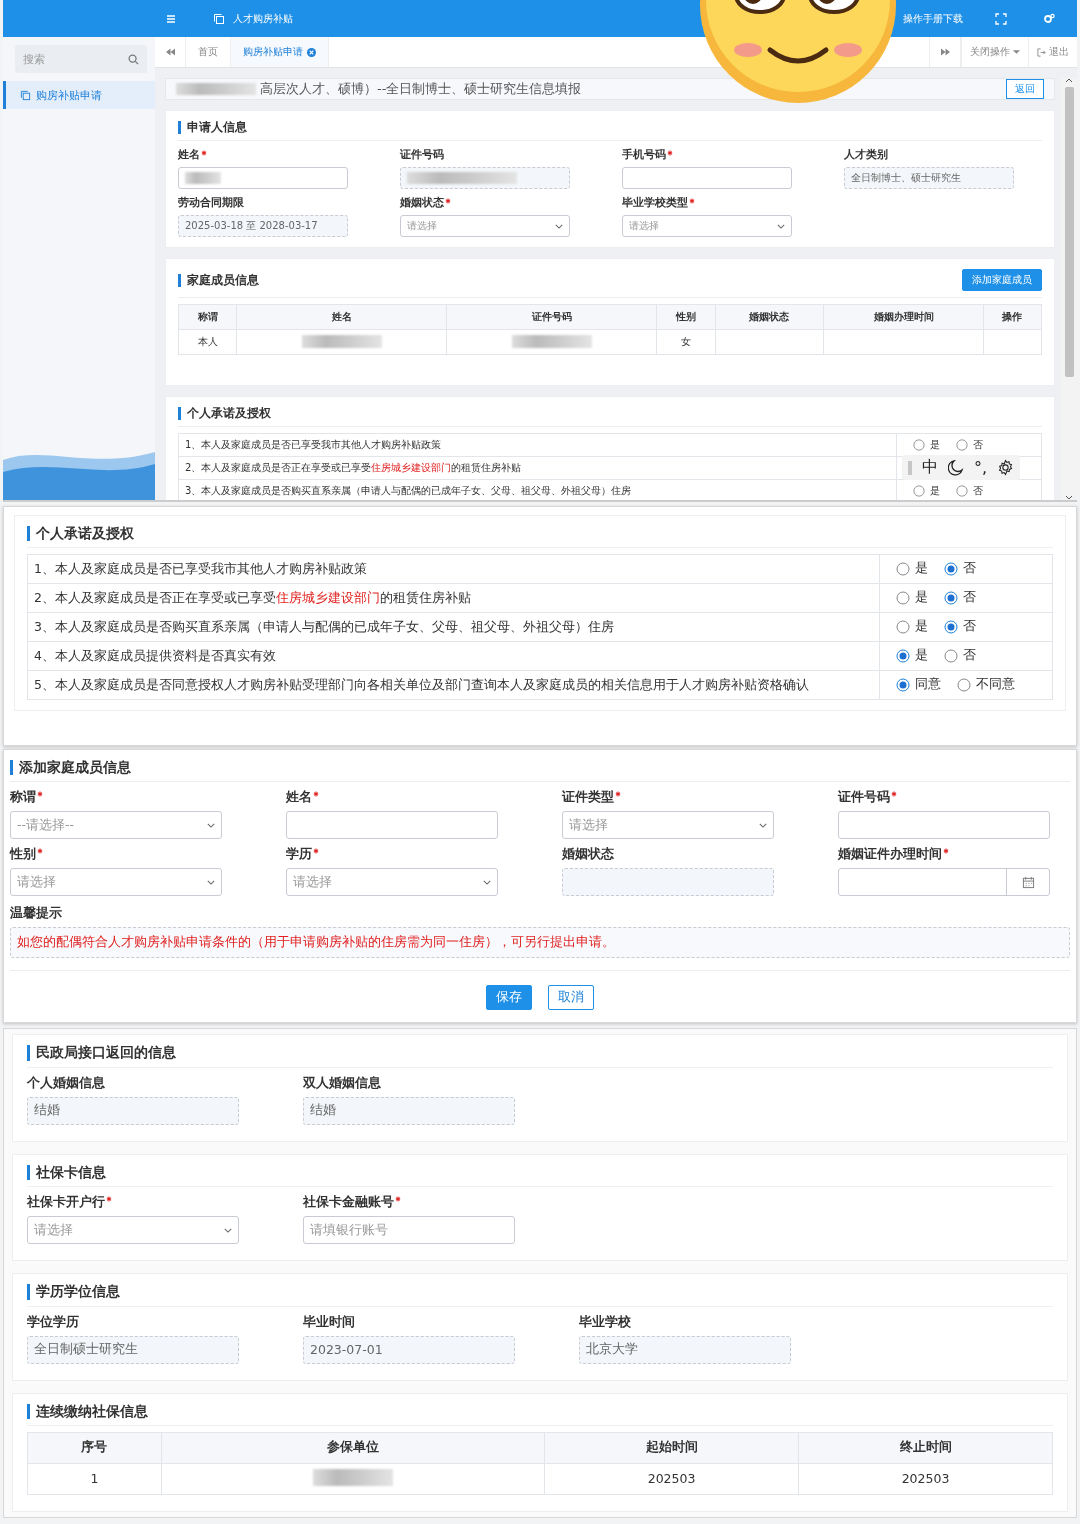 Image resolution: width=1080 pixels, height=1524 pixels. What do you see at coordinates (311, 52) in the screenshot?
I see `close-icon` at bounding box center [311, 52].